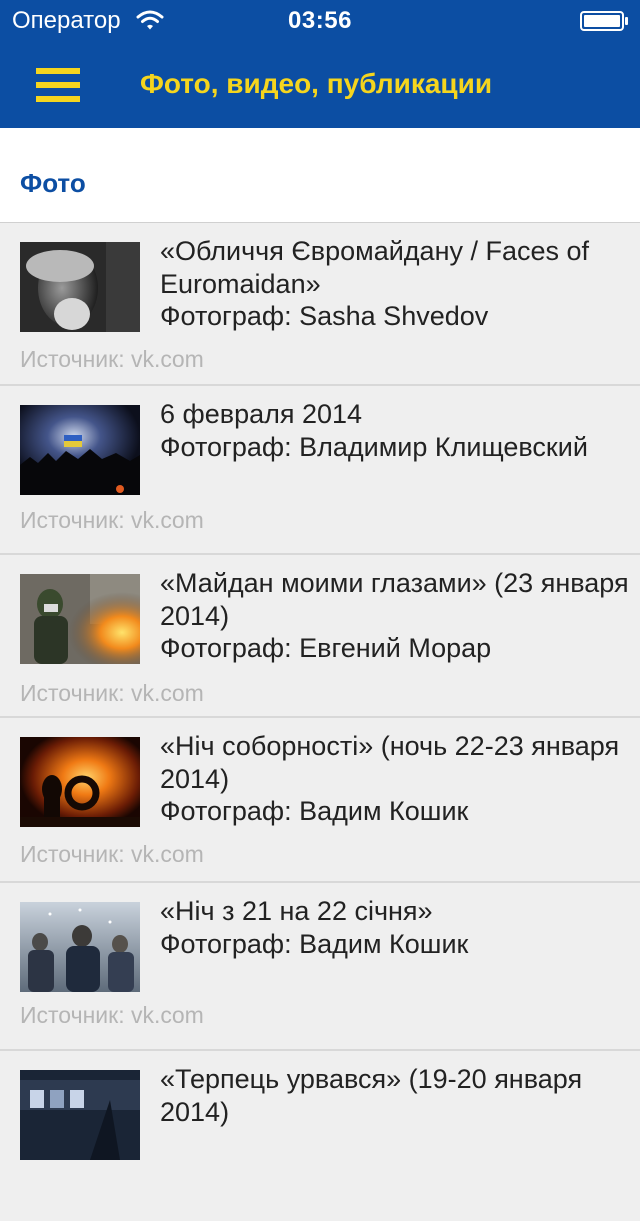  What do you see at coordinates (80, 287) in the screenshot?
I see `thumbnail-portrait` at bounding box center [80, 287].